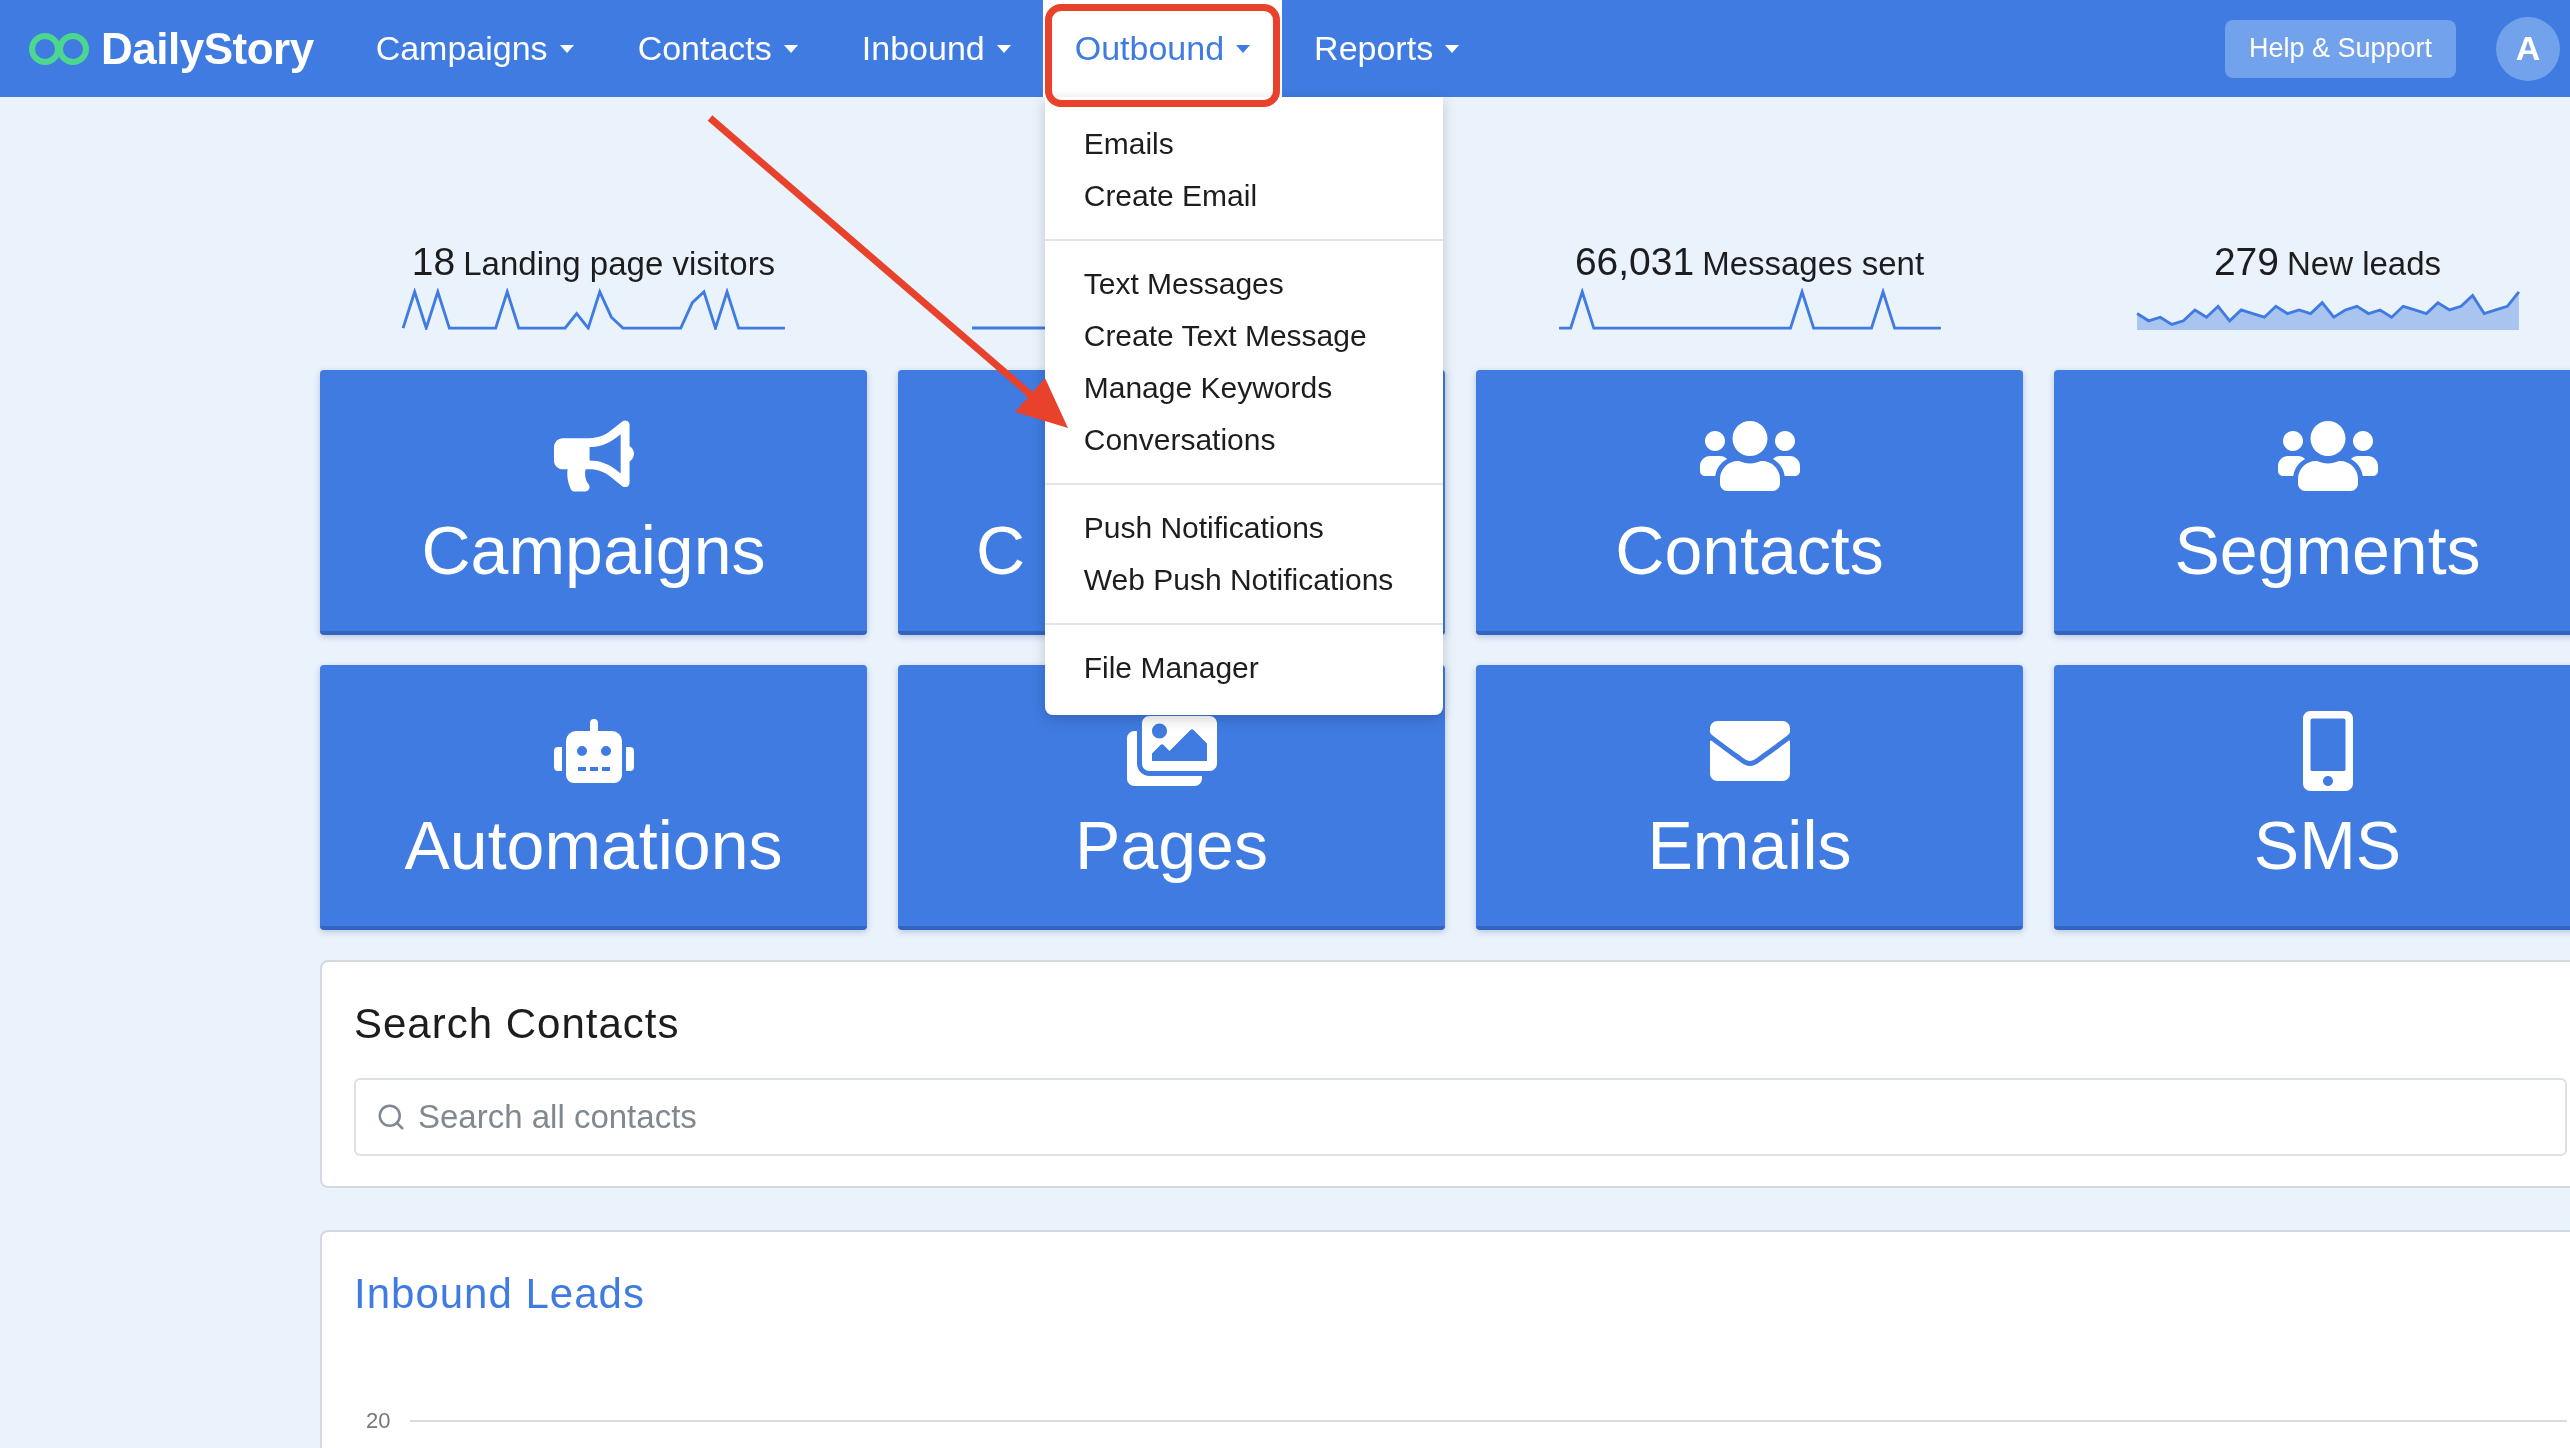 Image resolution: width=2570 pixels, height=1448 pixels. Describe the element at coordinates (1203, 528) in the screenshot. I see `menu-item: Push Notifications` at that location.